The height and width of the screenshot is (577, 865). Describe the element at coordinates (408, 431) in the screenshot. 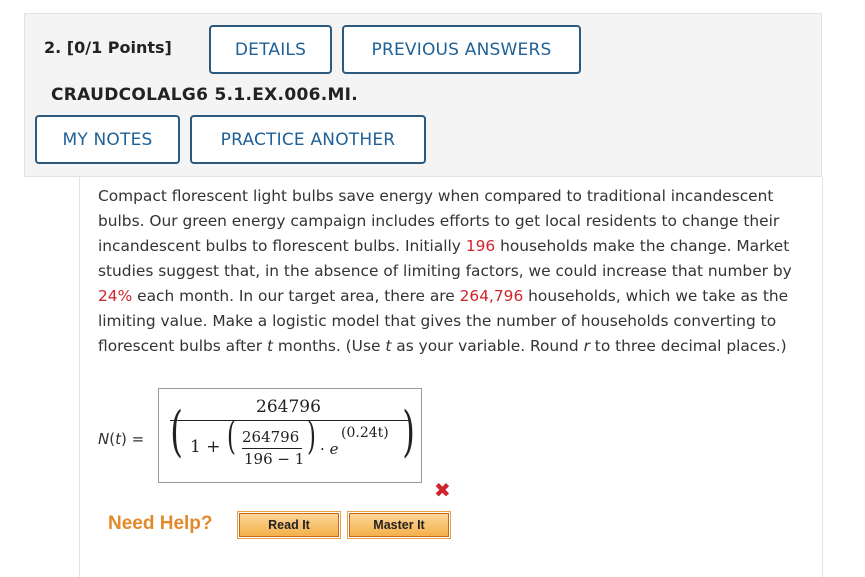

I see `right-paren: )` at that location.